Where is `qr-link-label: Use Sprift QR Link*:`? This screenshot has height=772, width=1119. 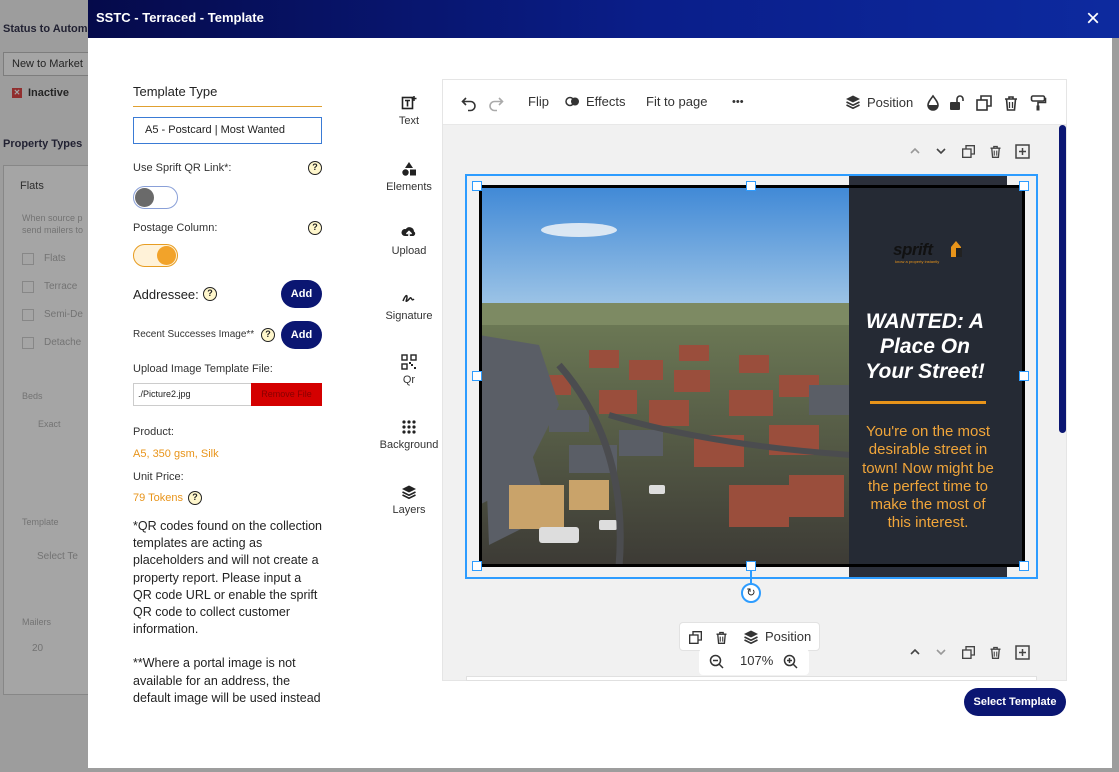
qr-link-label: Use Sprift QR Link*: is located at coordinates (182, 168).